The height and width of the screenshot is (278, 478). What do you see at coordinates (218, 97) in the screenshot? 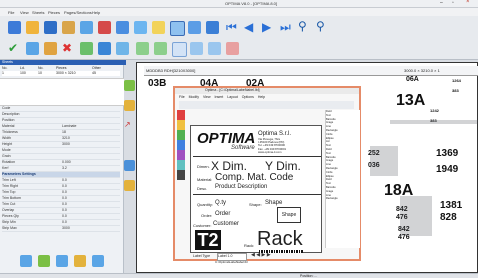
I see `label-menu-item: Insert` at bounding box center [218, 97].